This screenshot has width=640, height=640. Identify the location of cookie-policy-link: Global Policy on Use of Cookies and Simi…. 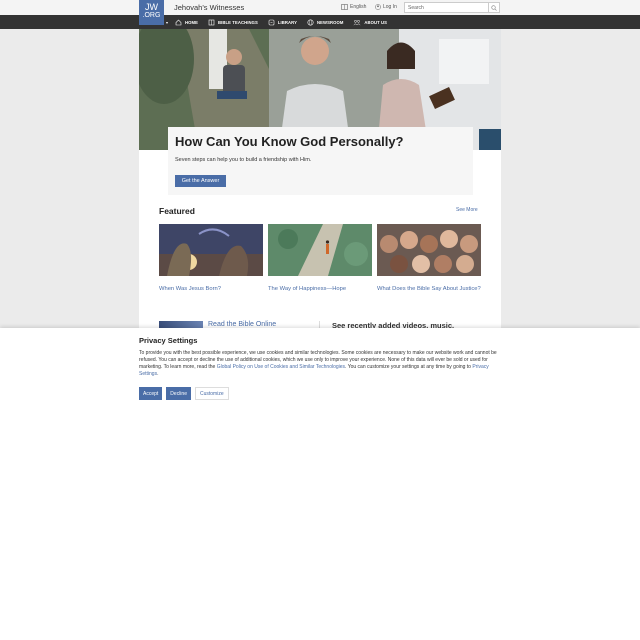
(281, 367).